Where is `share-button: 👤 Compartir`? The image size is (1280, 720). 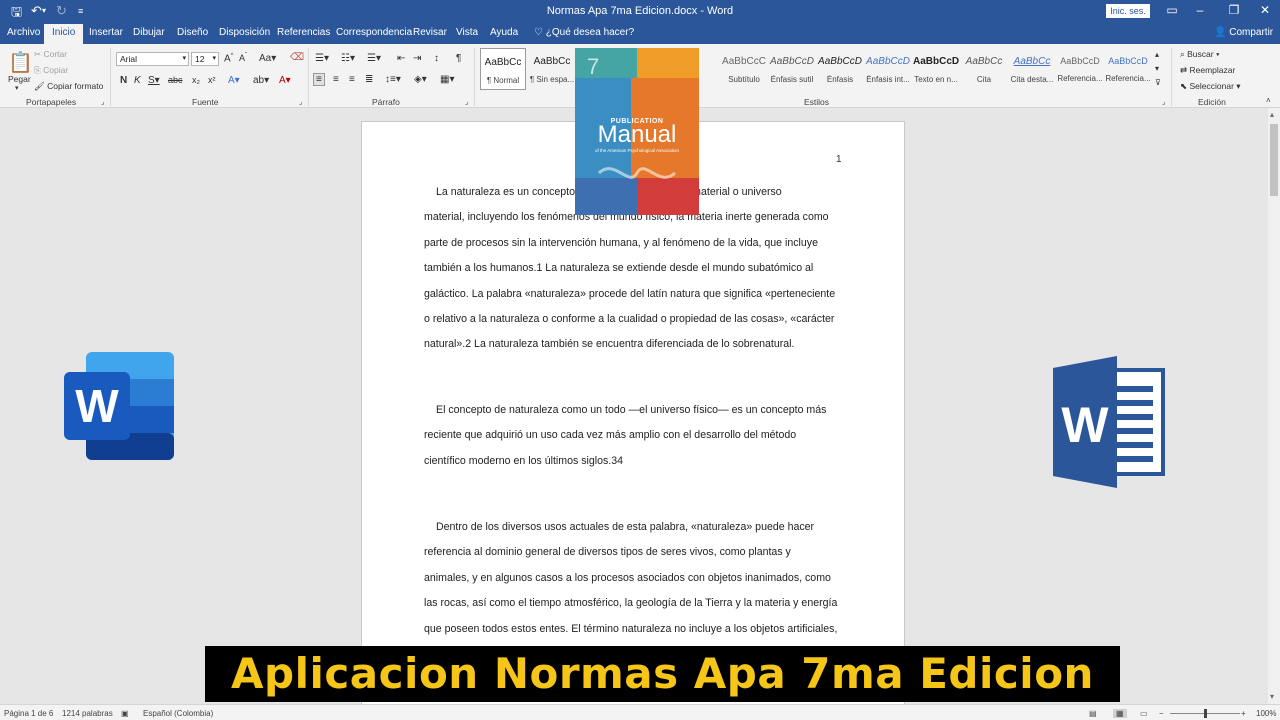
share-button: 👤 Compartir is located at coordinates (1243, 32).